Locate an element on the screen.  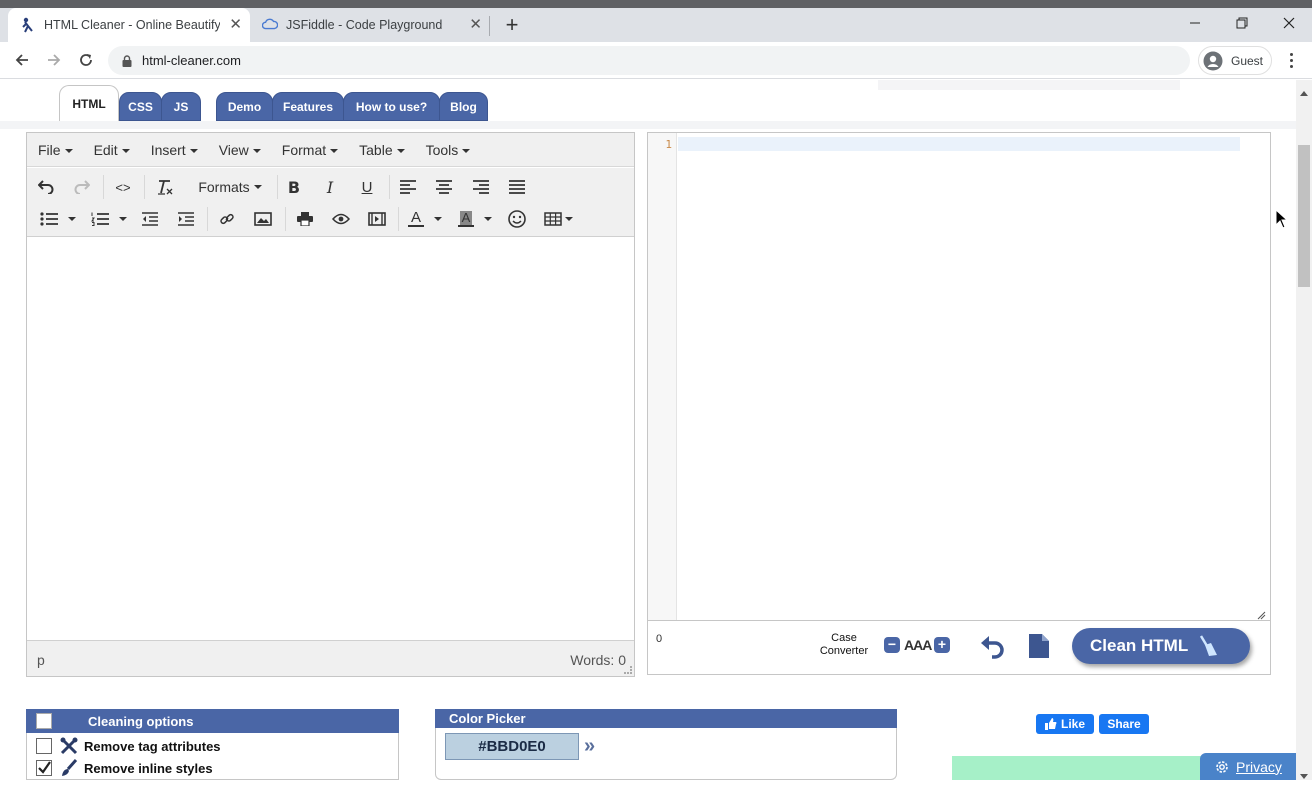
undo-clean-button is located at coordinates (993, 646).